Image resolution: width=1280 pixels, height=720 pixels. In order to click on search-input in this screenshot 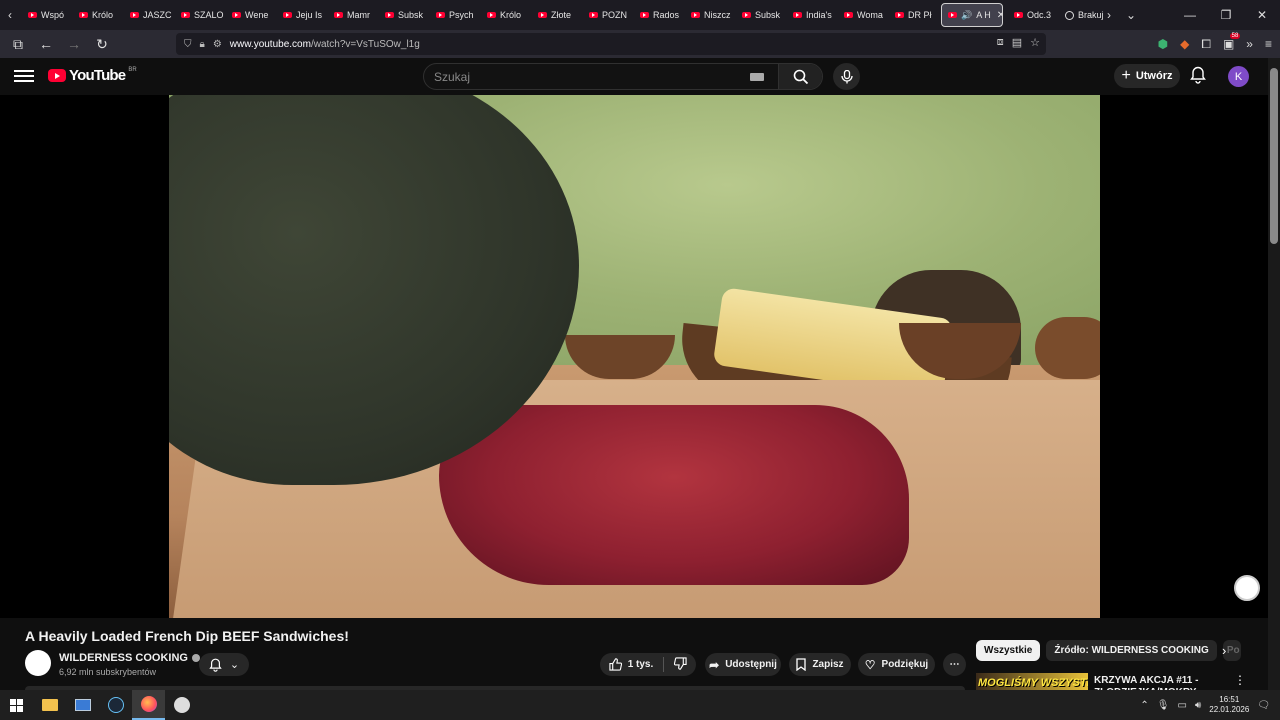, I will do `click(587, 76)`.